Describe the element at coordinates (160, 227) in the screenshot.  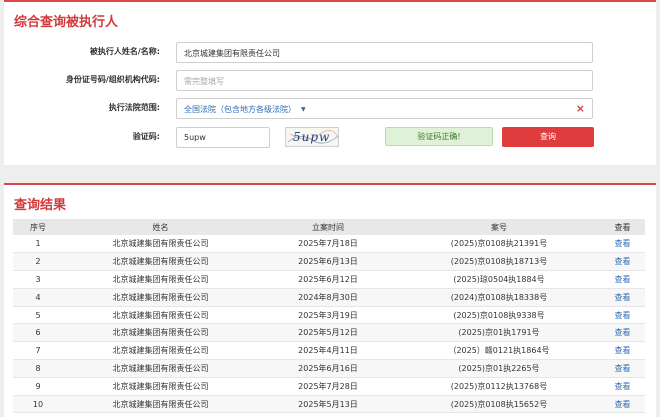
I see `column-header-name: 姓名` at that location.